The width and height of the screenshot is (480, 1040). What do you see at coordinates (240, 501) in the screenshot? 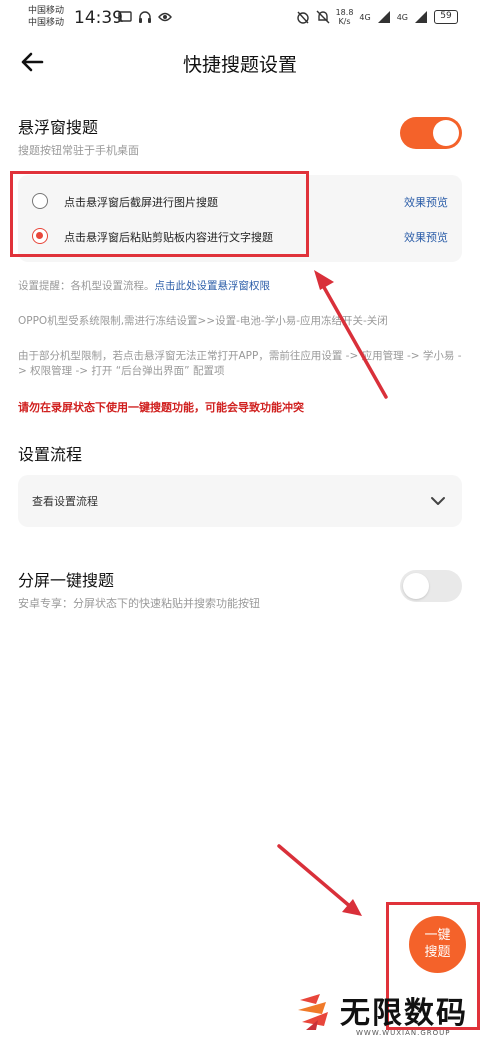
I see `setup-flow-expander: 查看设置流程` at bounding box center [240, 501].